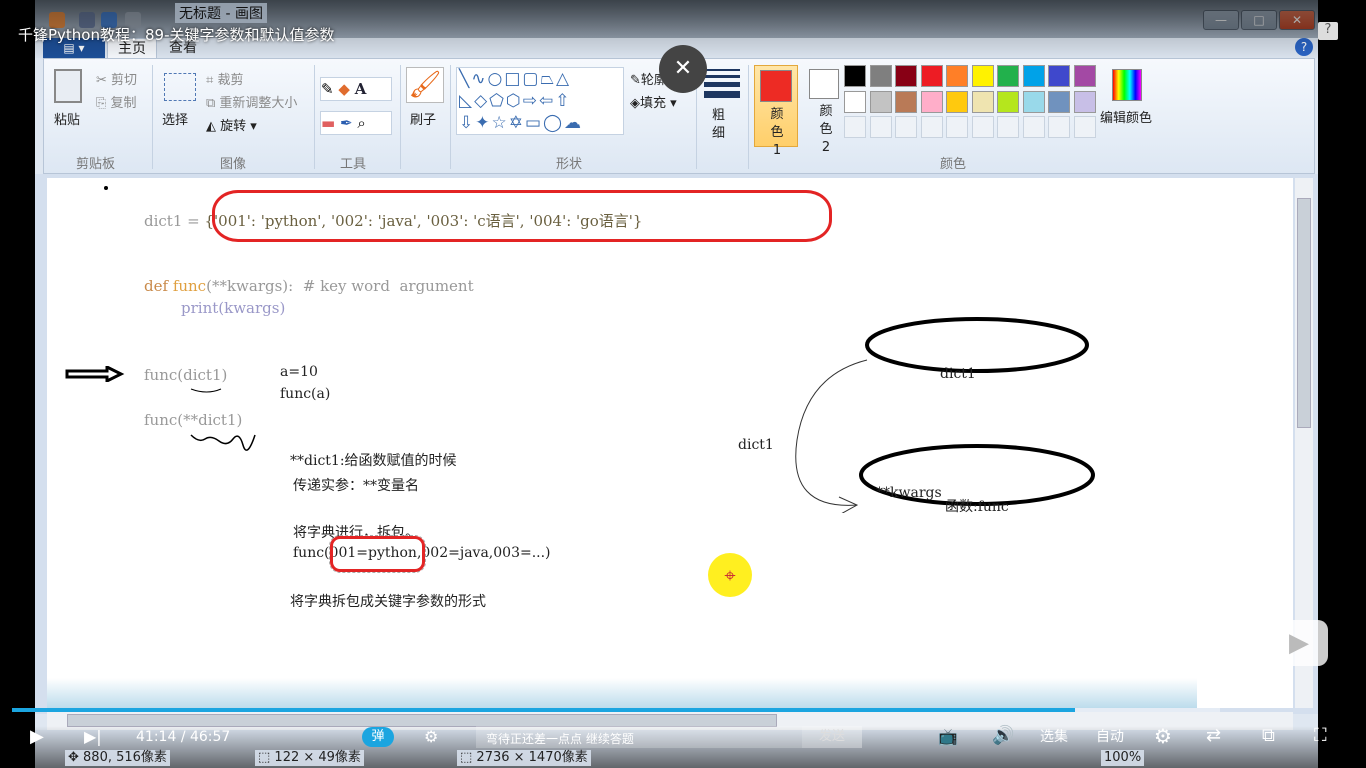  What do you see at coordinates (361, 89) in the screenshot?
I see `text-tool-icon: A` at bounding box center [361, 89].